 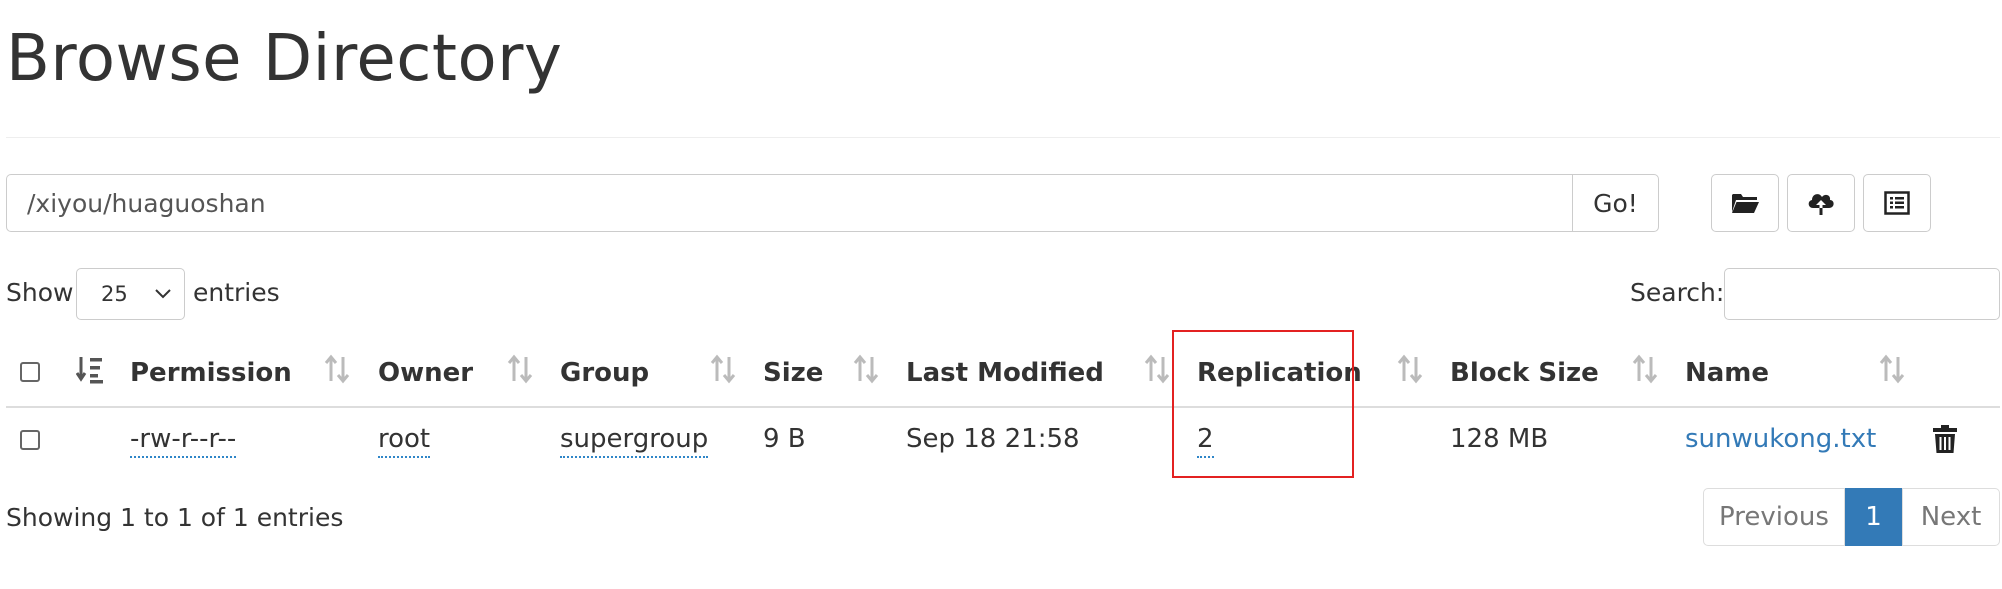 I want to click on list-alt-icon, so click(x=1897, y=203).